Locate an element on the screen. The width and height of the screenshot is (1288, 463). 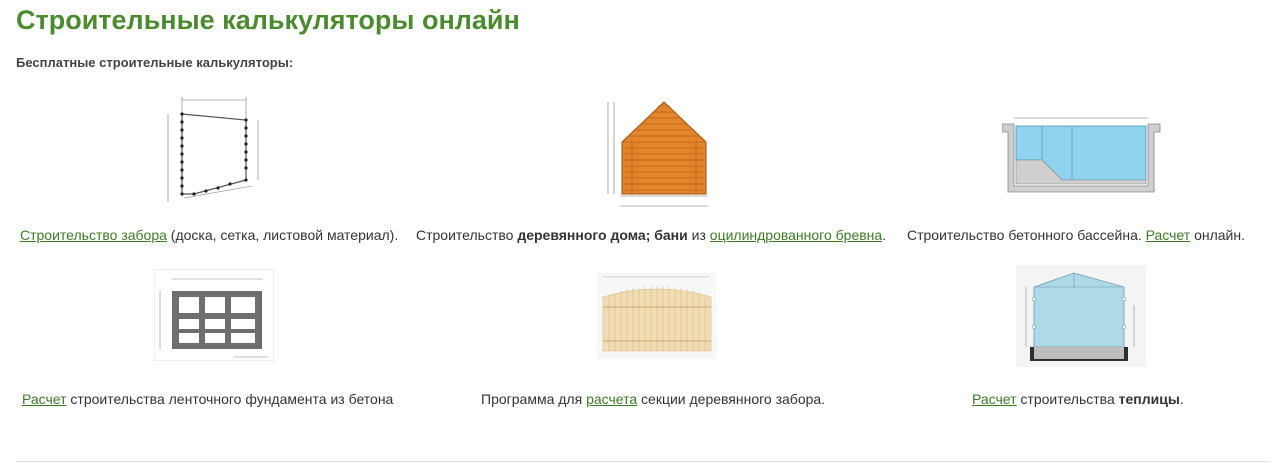
wooden-fence-section-link: расчета is located at coordinates (611, 399).